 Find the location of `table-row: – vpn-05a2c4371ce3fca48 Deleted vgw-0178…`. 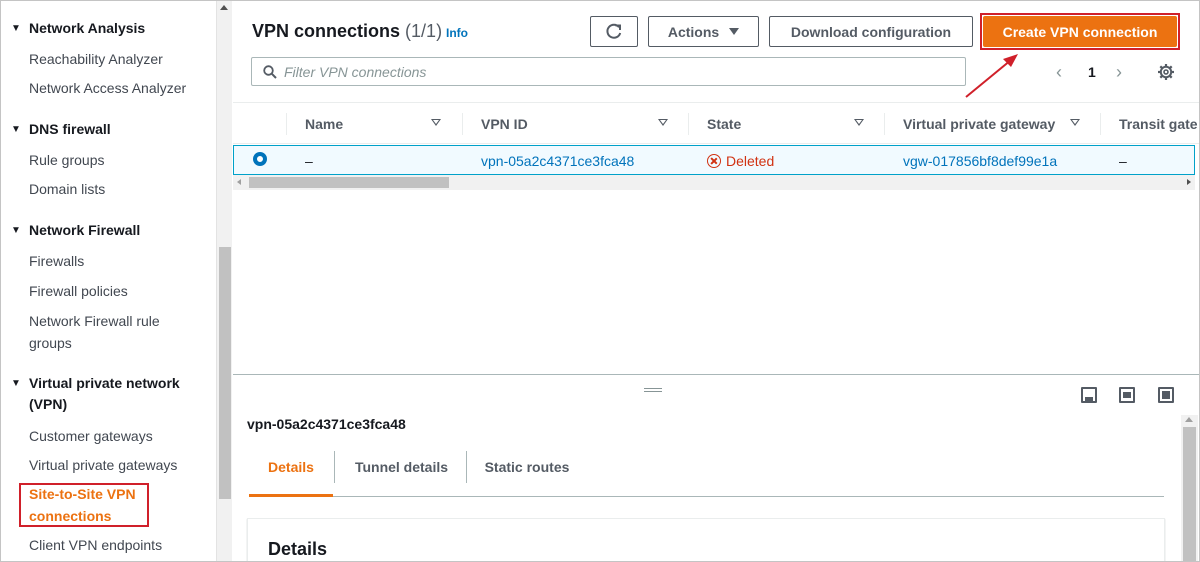

table-row: – vpn-05a2c4371ce3fca48 Deleted vgw-0178… is located at coordinates (714, 160).